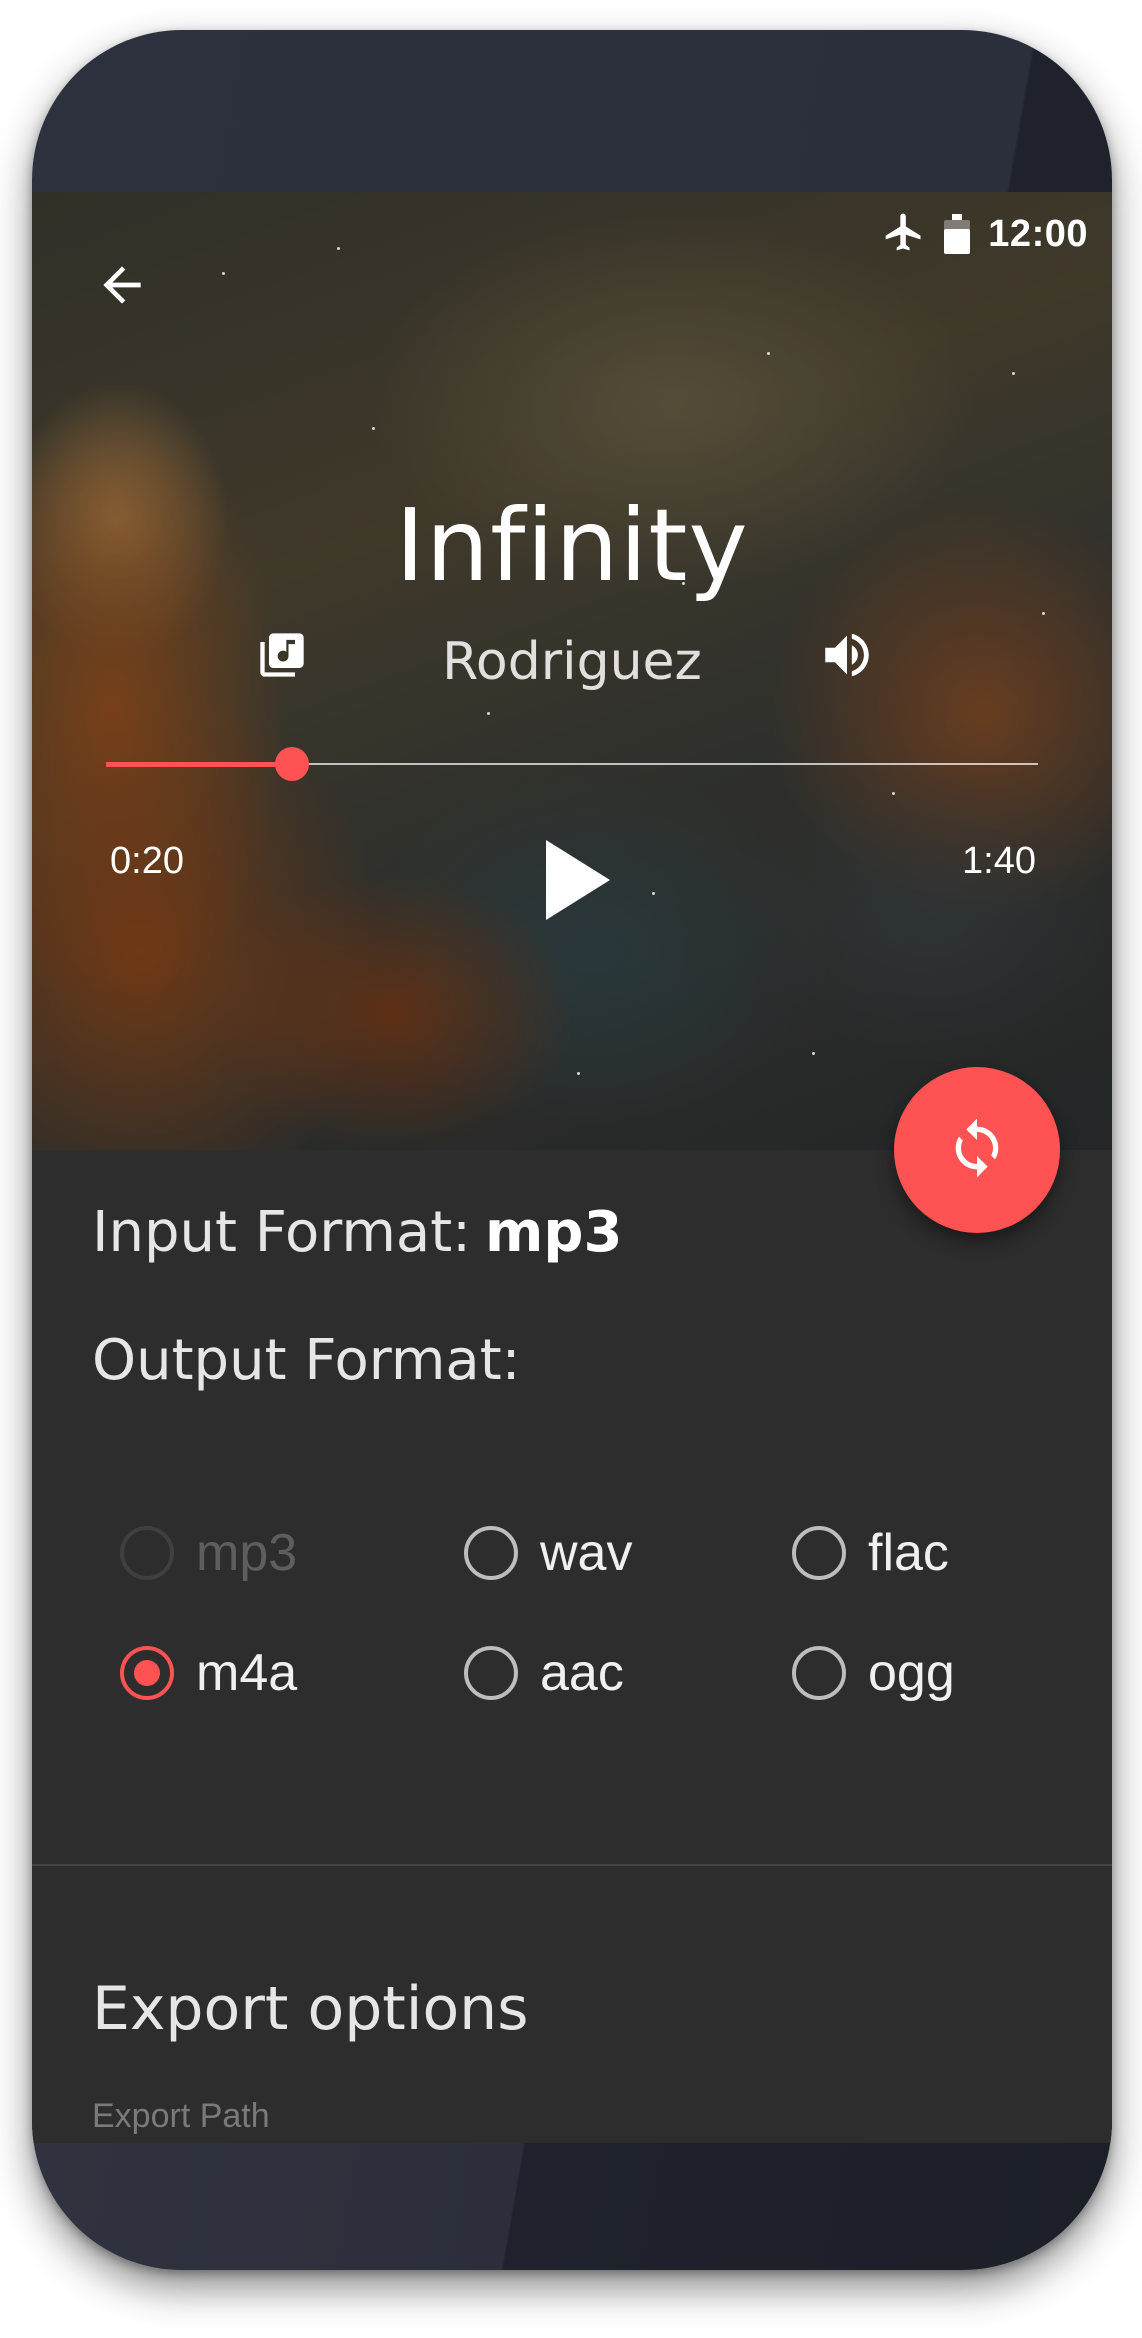 This screenshot has width=1142, height=2338. Describe the element at coordinates (282, 1232) in the screenshot. I see `input-format-label: Input Format:` at that location.